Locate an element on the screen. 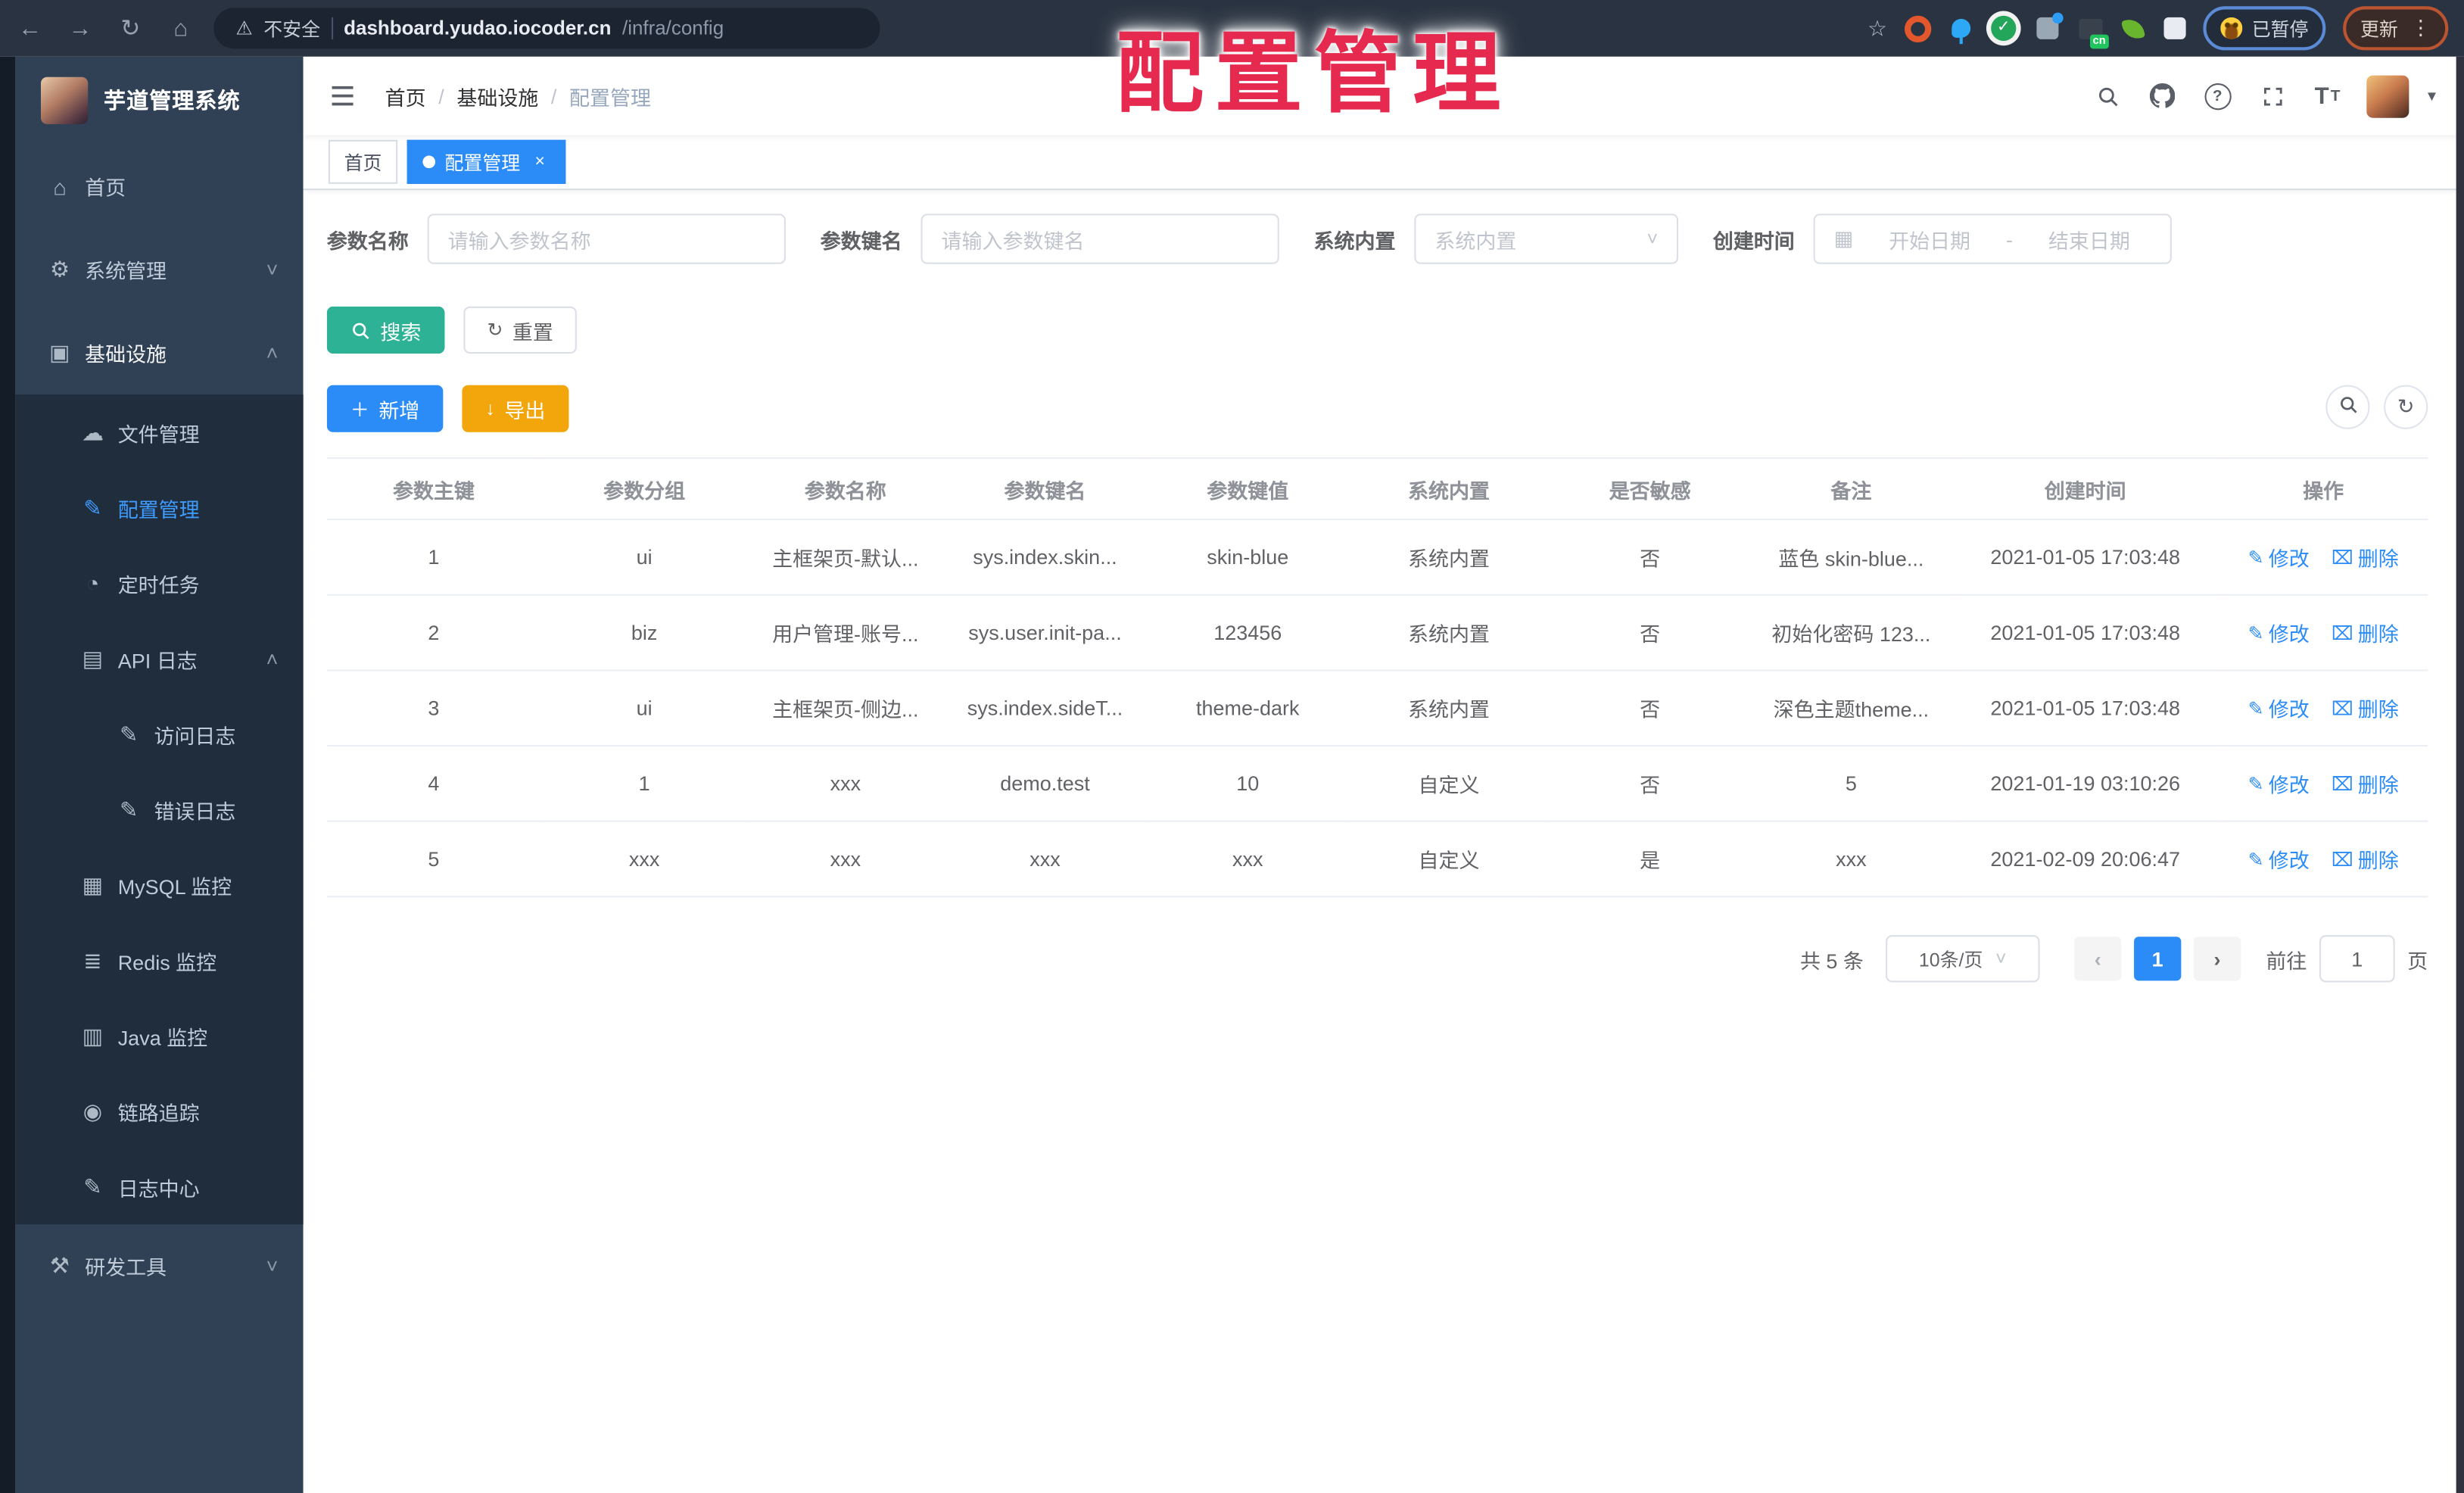  paused-label: 已暂停 is located at coordinates (2280, 29).